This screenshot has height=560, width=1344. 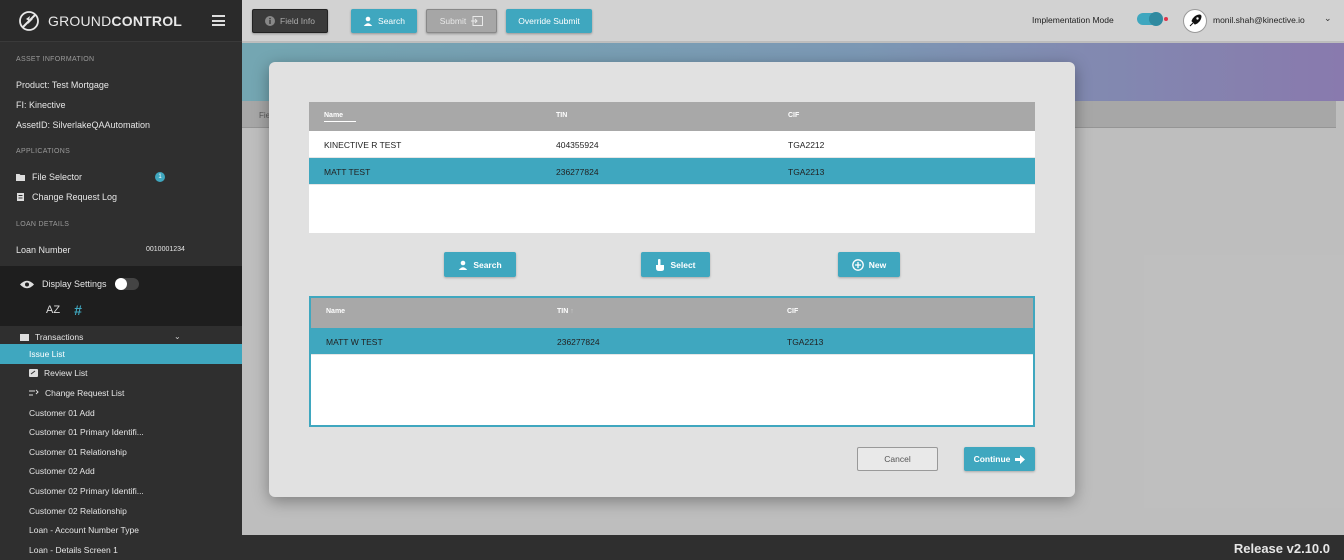 What do you see at coordinates (1259, 20) in the screenshot?
I see `user-email: monil.shah@kinective.io` at bounding box center [1259, 20].